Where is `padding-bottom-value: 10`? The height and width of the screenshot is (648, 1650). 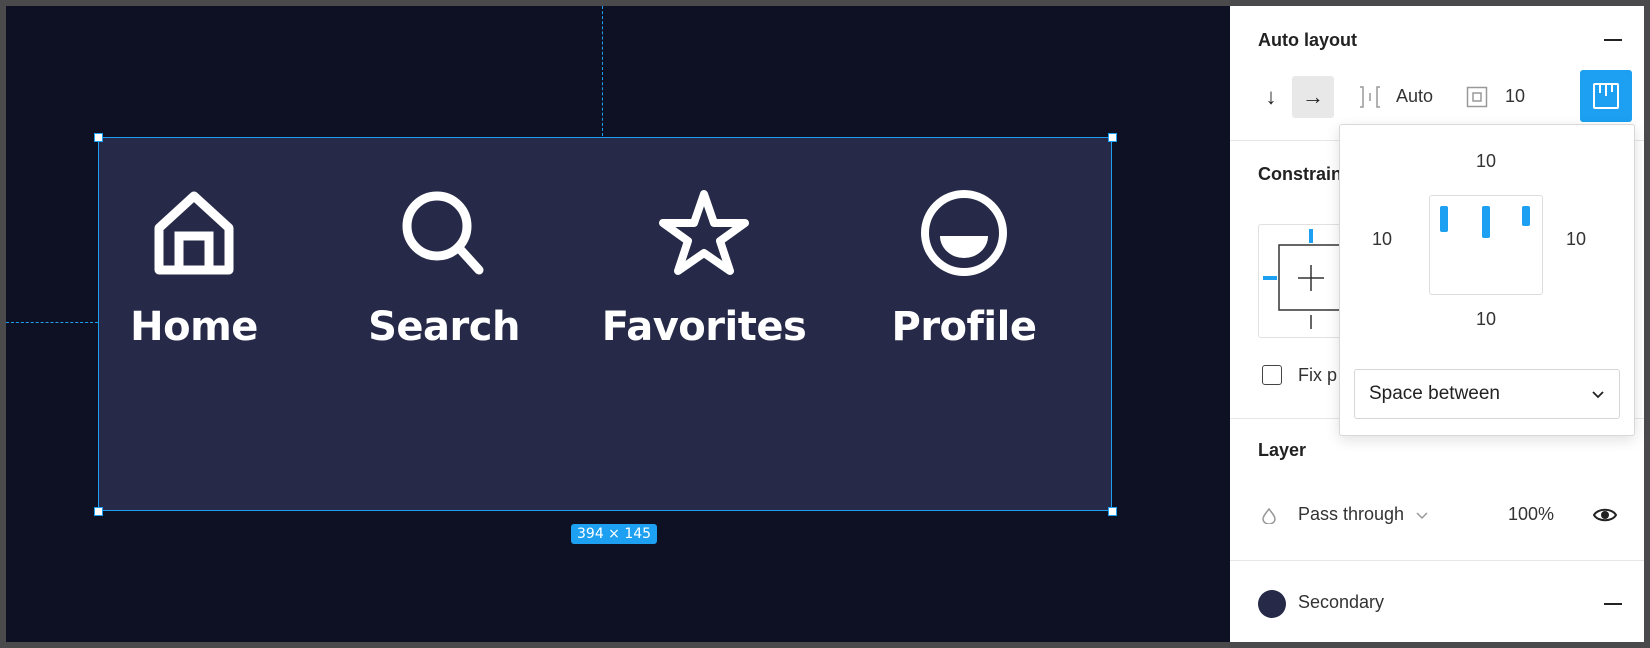
padding-bottom-value: 10 is located at coordinates (1486, 319).